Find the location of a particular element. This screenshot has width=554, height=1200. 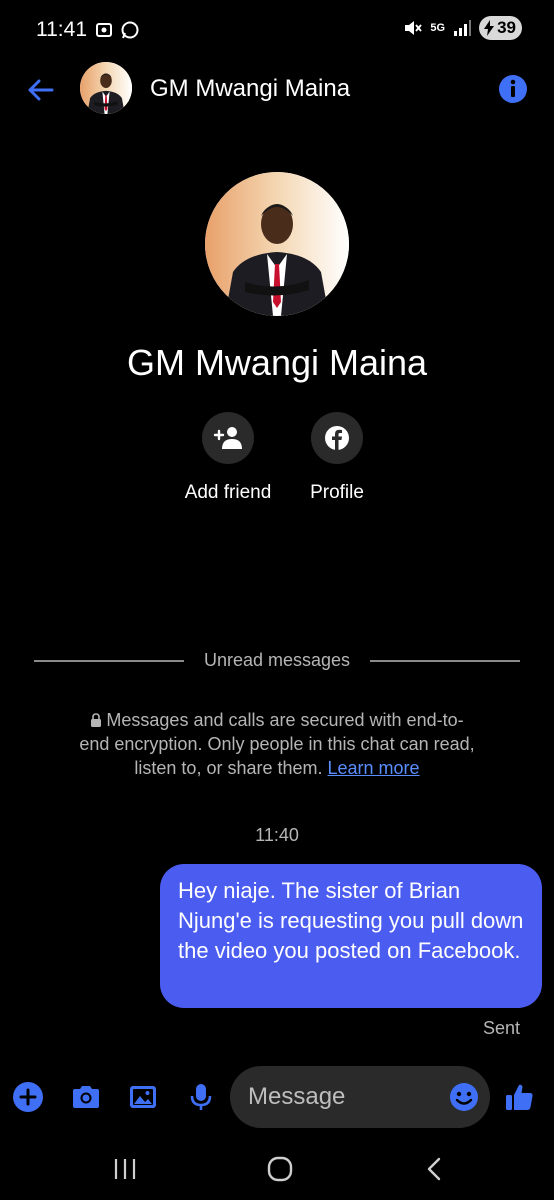

mute-icon is located at coordinates (414, 28).